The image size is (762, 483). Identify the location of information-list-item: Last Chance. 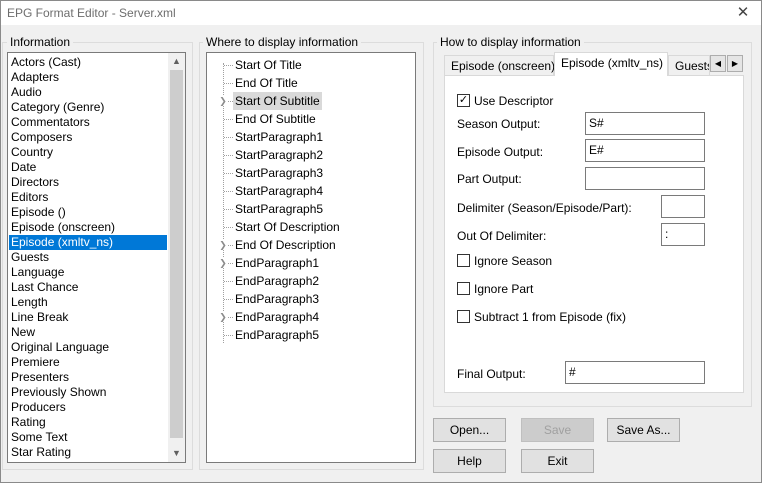
(88, 287).